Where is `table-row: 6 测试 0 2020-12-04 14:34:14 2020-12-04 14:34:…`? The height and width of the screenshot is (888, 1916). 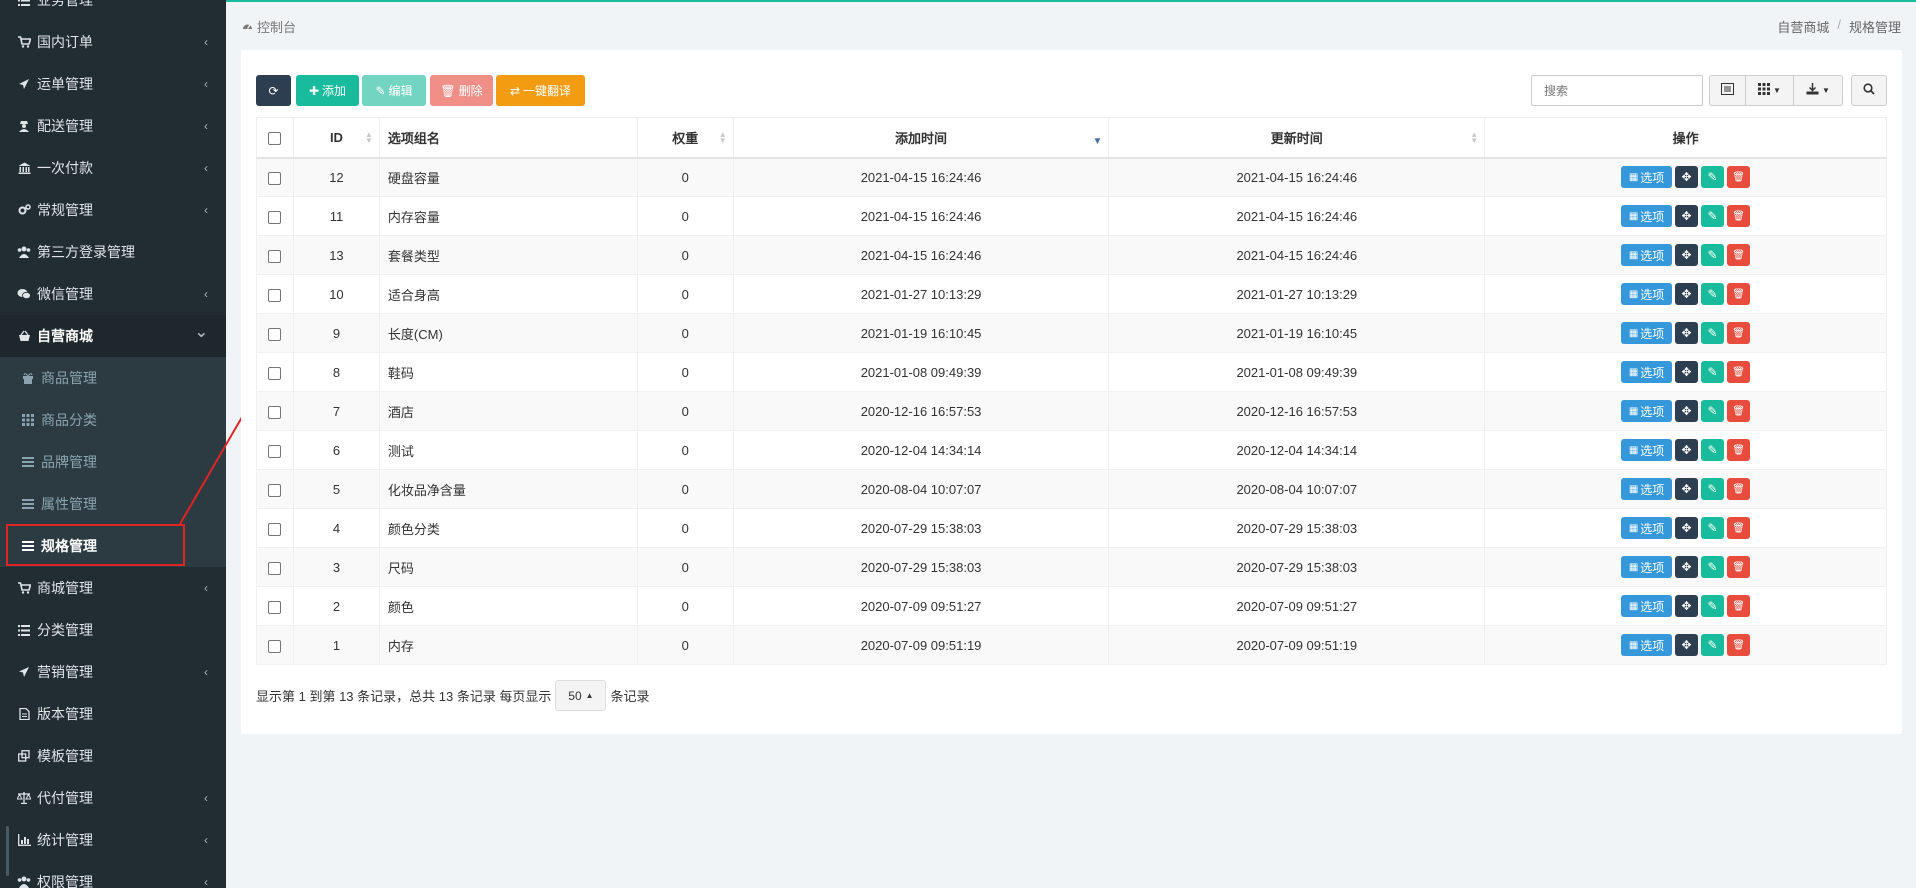
table-row: 6 测试 0 2020-12-04 14:34:14 2020-12-04 14:34:… is located at coordinates (1071, 450).